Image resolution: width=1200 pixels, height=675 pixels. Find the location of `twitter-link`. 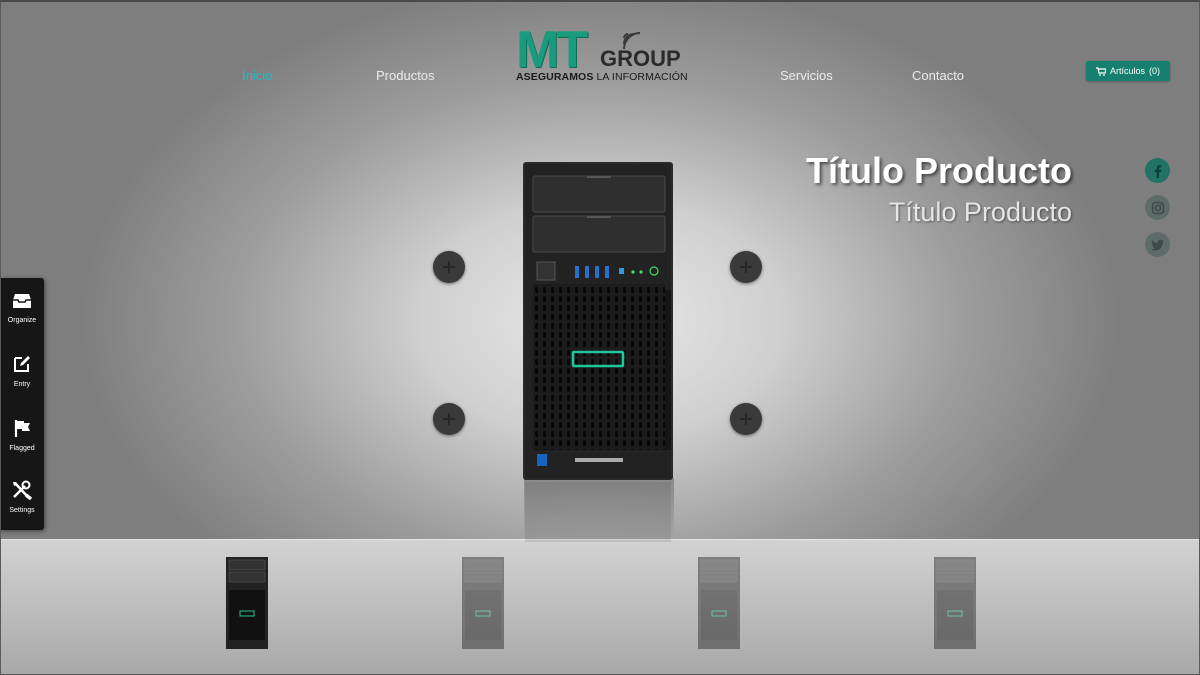

twitter-link is located at coordinates (1157, 244).